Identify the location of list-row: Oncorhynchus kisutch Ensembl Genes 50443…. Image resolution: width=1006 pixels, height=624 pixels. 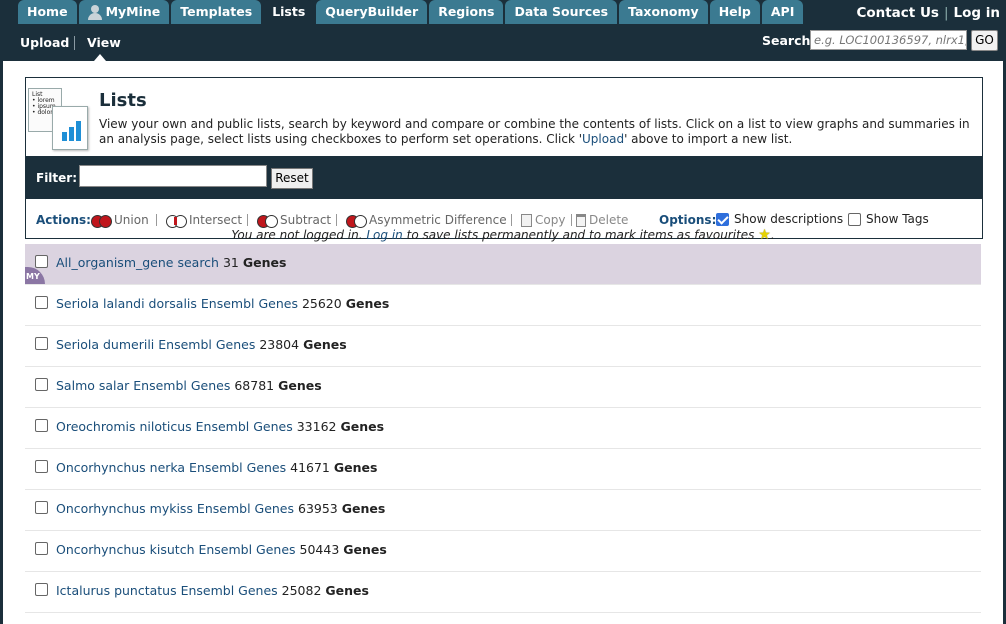
(503, 551).